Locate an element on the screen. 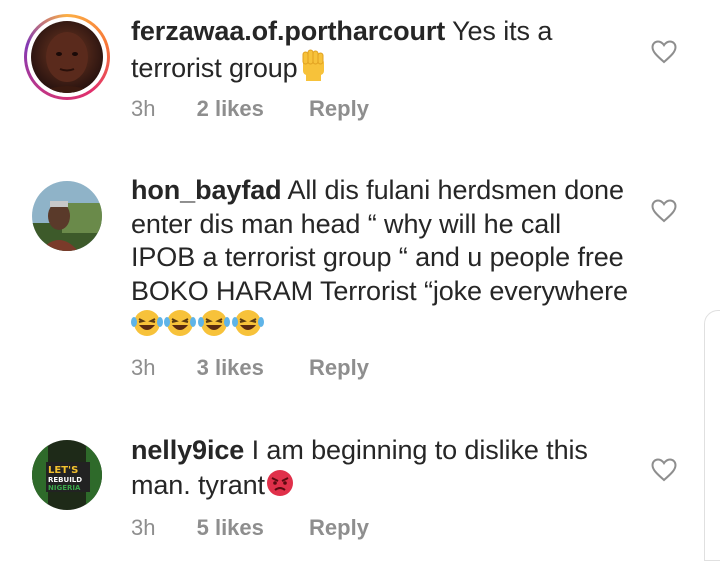 This screenshot has width=720, height=561. svg-text: REBUILD is located at coordinates (65, 480).